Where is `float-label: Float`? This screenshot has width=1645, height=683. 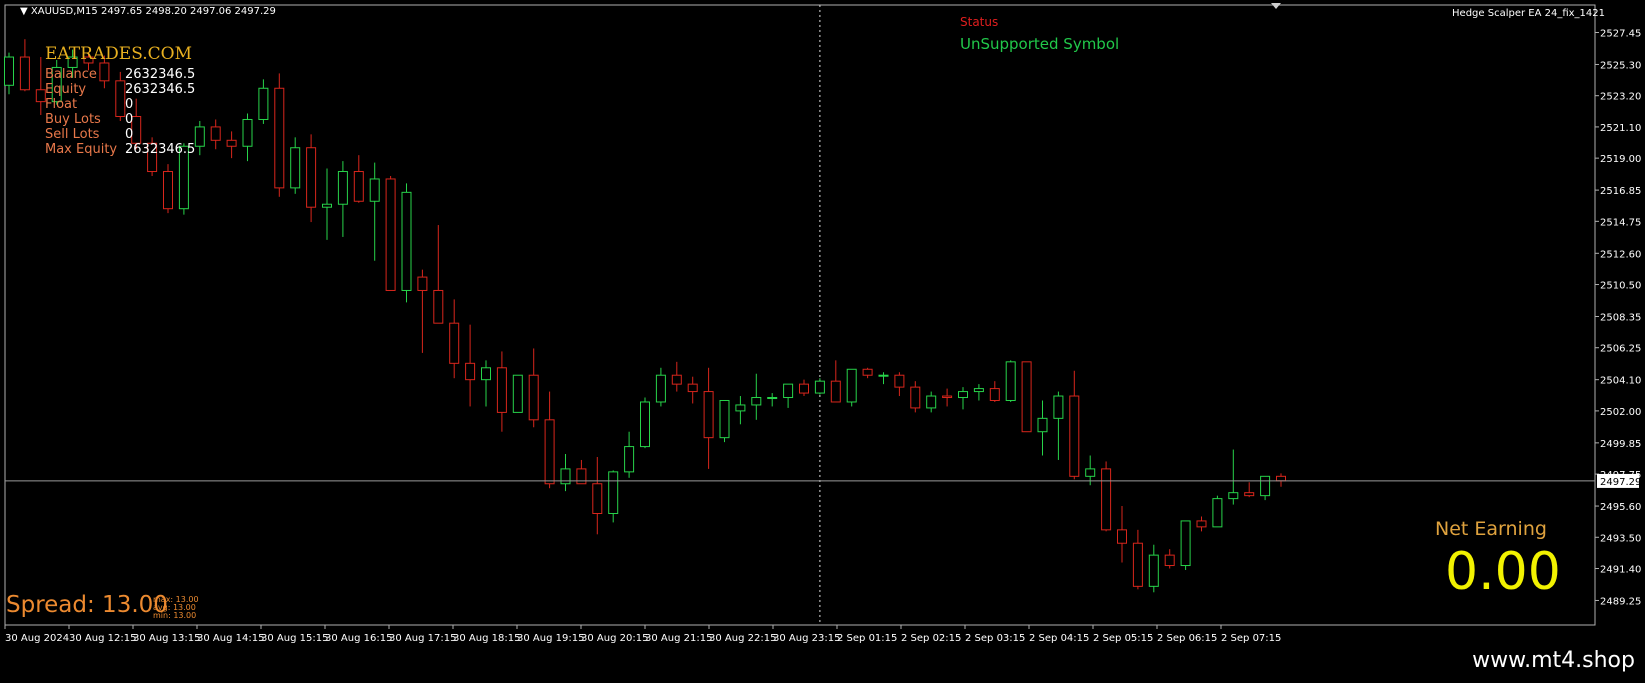
float-label: Float is located at coordinates (61, 104).